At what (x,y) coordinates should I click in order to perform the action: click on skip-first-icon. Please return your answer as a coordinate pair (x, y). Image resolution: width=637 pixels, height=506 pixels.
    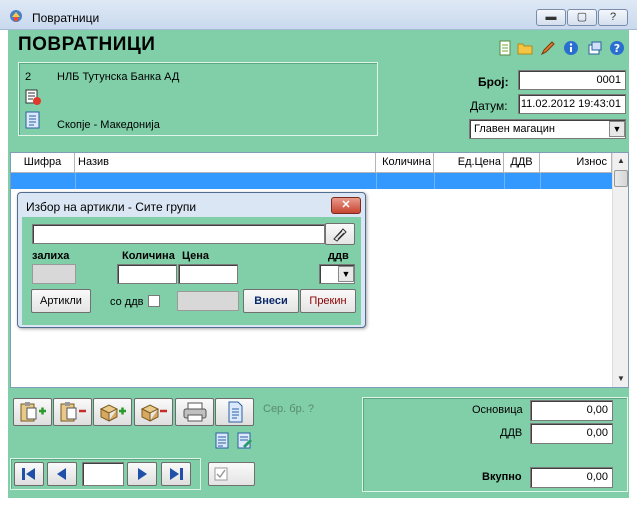
    Looking at the image, I should click on (28, 474).